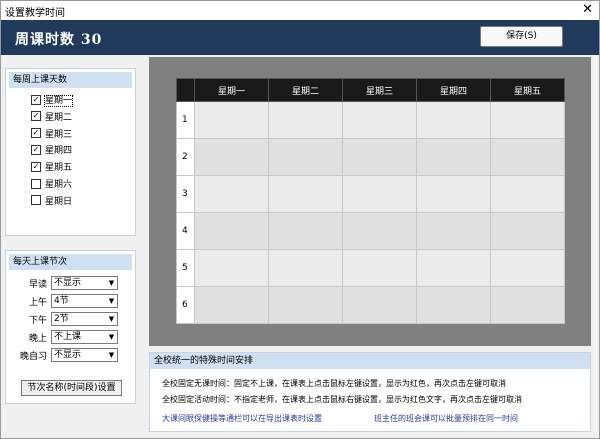 The image size is (600, 439). I want to click on weekday-checkbox: ✓ 星期四, so click(51, 151).